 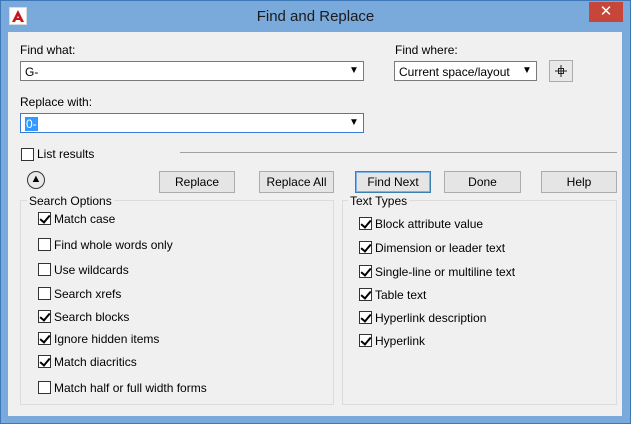 What do you see at coordinates (44, 293) in the screenshot?
I see `search-xrefs-checkbox` at bounding box center [44, 293].